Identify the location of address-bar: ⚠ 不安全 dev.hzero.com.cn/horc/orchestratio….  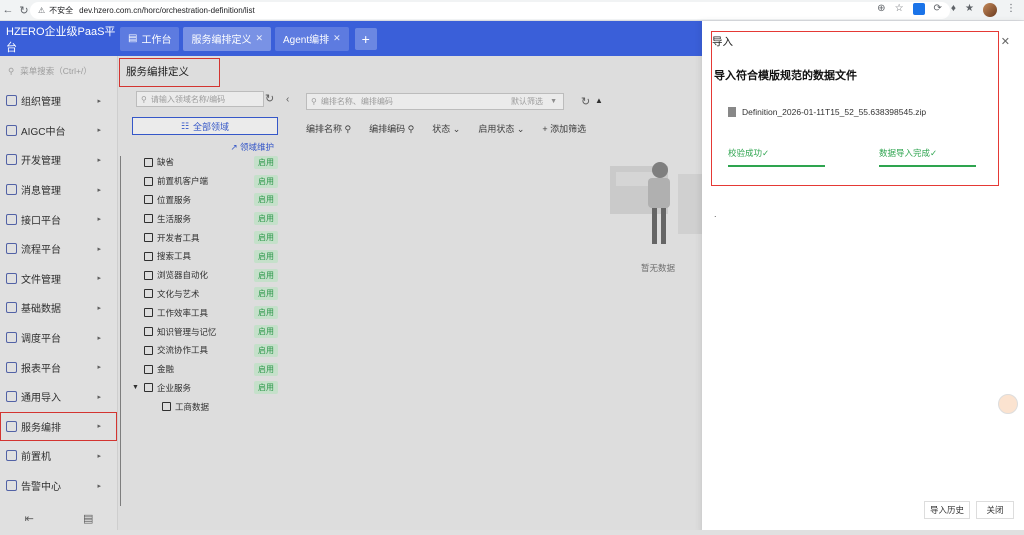
(490, 10).